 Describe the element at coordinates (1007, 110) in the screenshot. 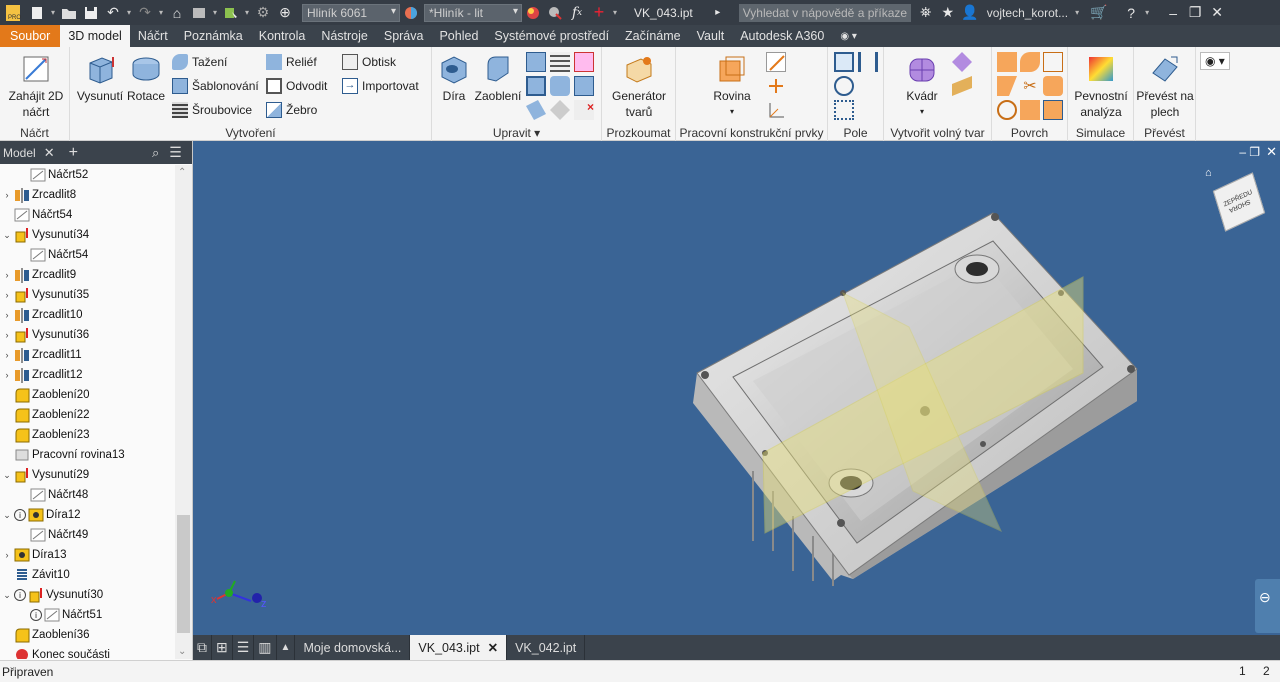

I see `trim-surface-icon` at that location.